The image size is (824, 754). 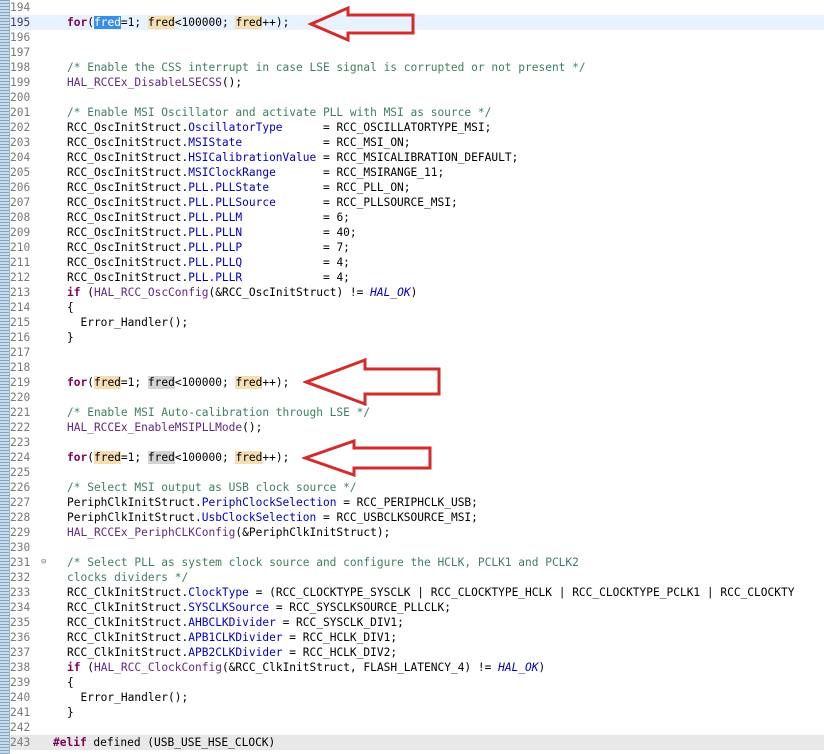 I want to click on code-text: HAL_RCCEx_DisableLSECSS();, so click(x=154, y=82).